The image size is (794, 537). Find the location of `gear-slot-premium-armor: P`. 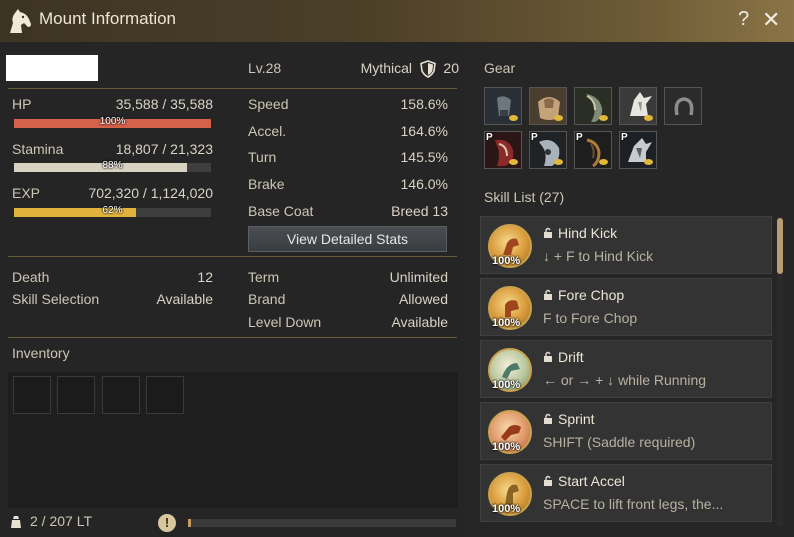

gear-slot-premium-armor: P is located at coordinates (503, 150).